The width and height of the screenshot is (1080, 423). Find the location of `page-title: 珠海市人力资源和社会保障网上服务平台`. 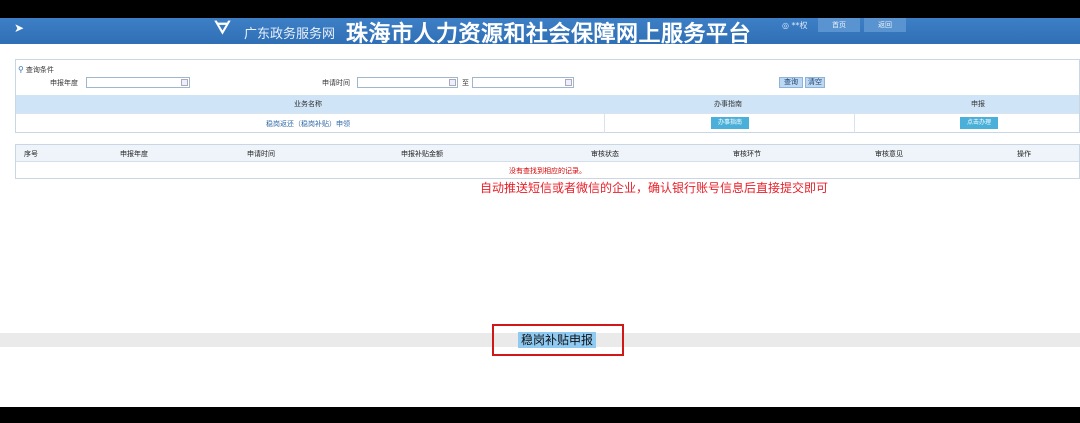

page-title: 珠海市人力资源和社会保障网上服务平台 is located at coordinates (549, 33).